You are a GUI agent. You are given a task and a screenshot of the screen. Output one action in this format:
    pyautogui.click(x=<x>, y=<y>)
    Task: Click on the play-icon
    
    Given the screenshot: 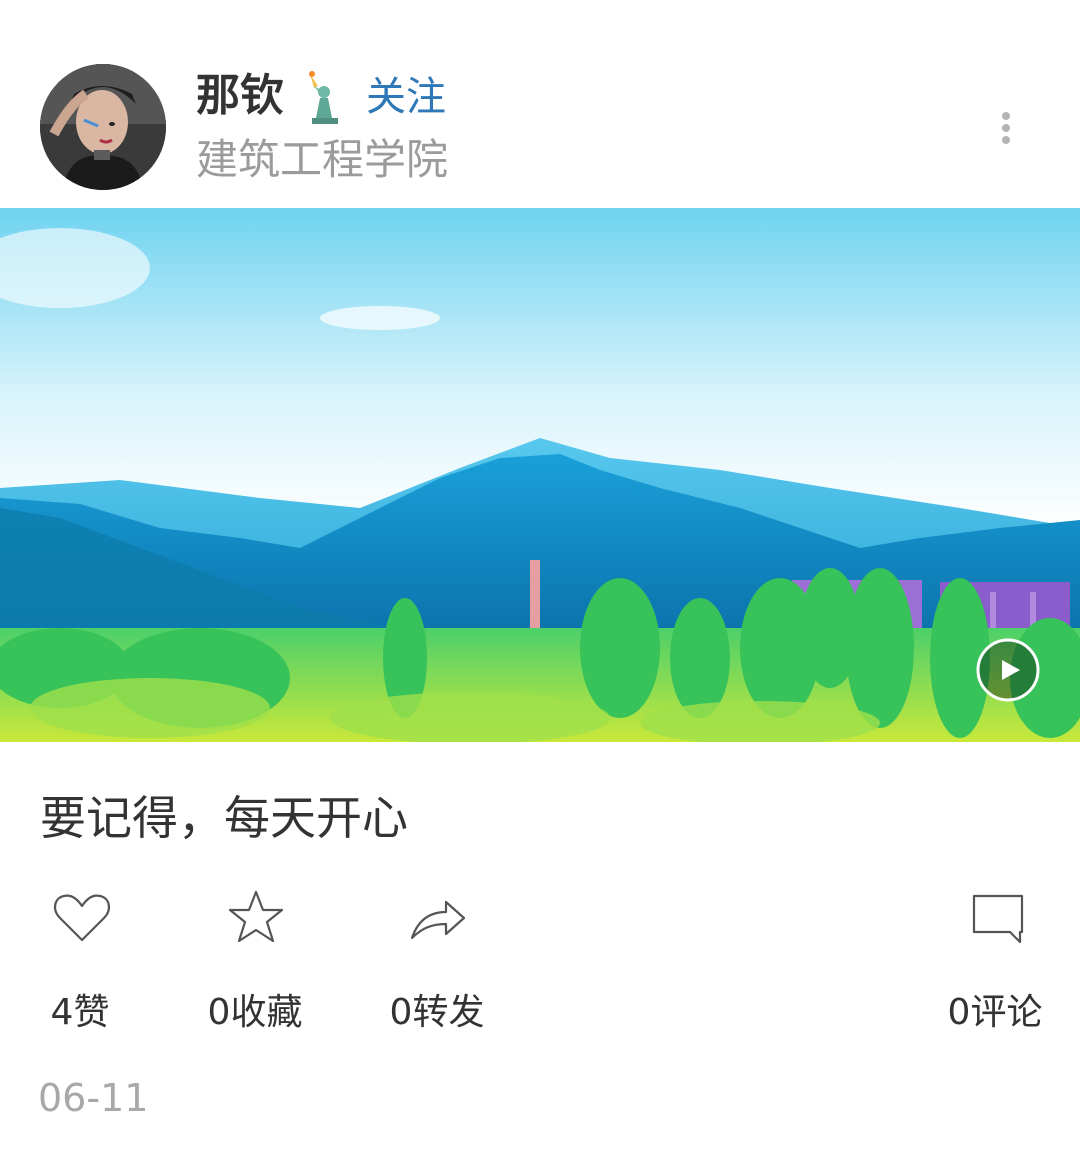 What is the action you would take?
    pyautogui.click(x=1008, y=670)
    